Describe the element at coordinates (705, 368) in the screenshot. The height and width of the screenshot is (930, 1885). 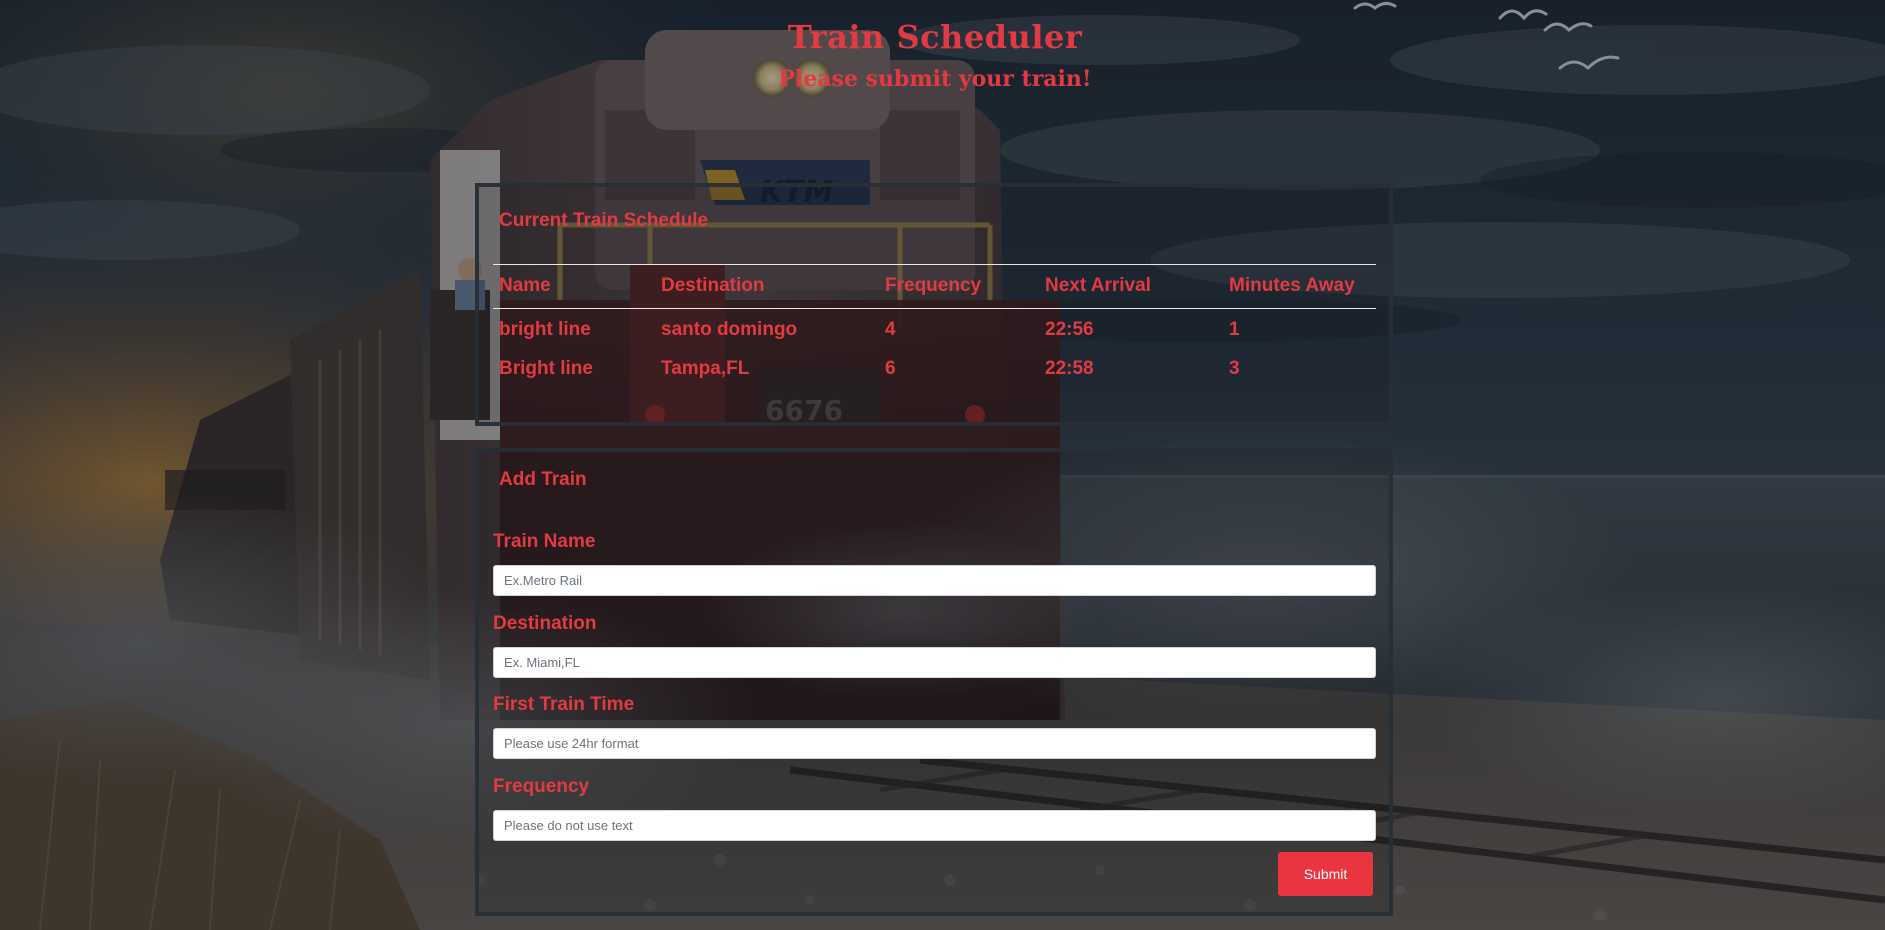
I see `cell-destination: Tampa,FL` at that location.